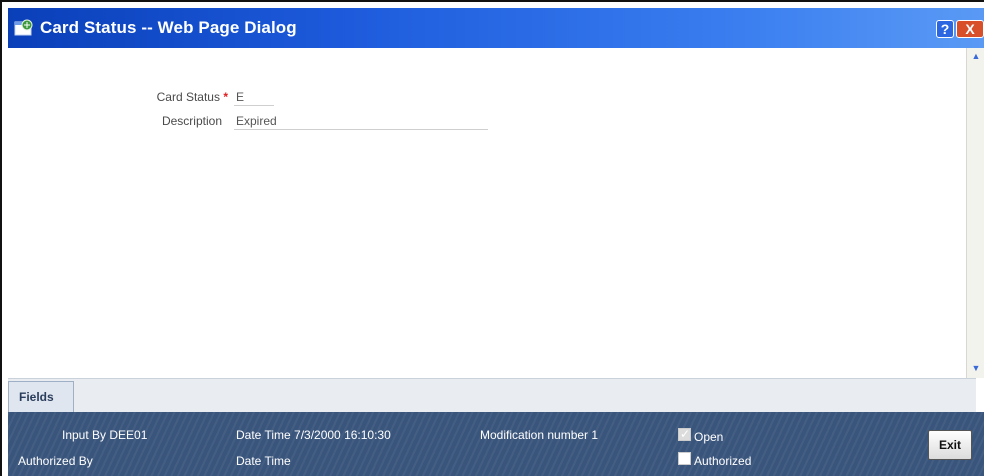  What do you see at coordinates (168, 27) in the screenshot?
I see `dialog-title: Card Status -- Web Page Dialog` at bounding box center [168, 27].